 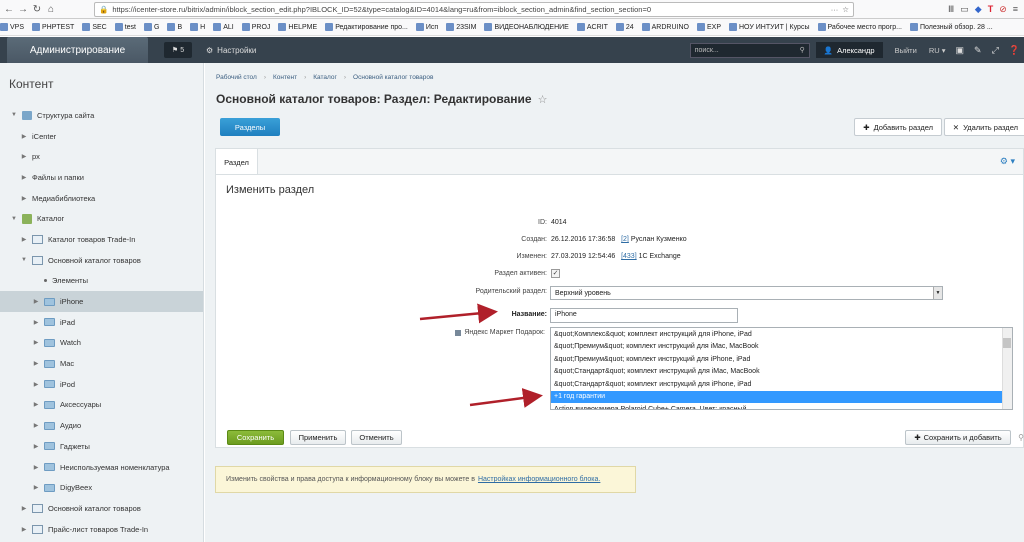 I want to click on bookmark-item: H, so click(x=197, y=27).